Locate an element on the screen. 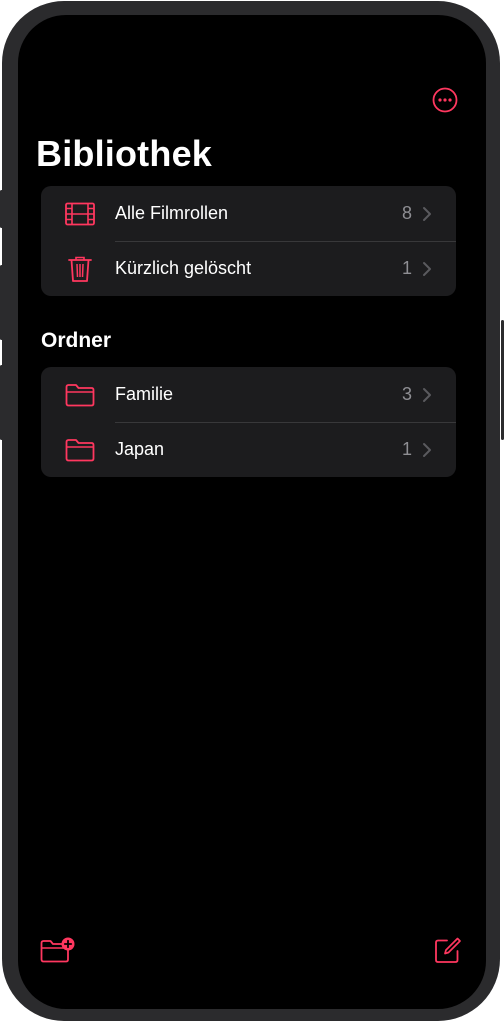  folders-group: Familie 3 Japan 1 is located at coordinates (248, 422).